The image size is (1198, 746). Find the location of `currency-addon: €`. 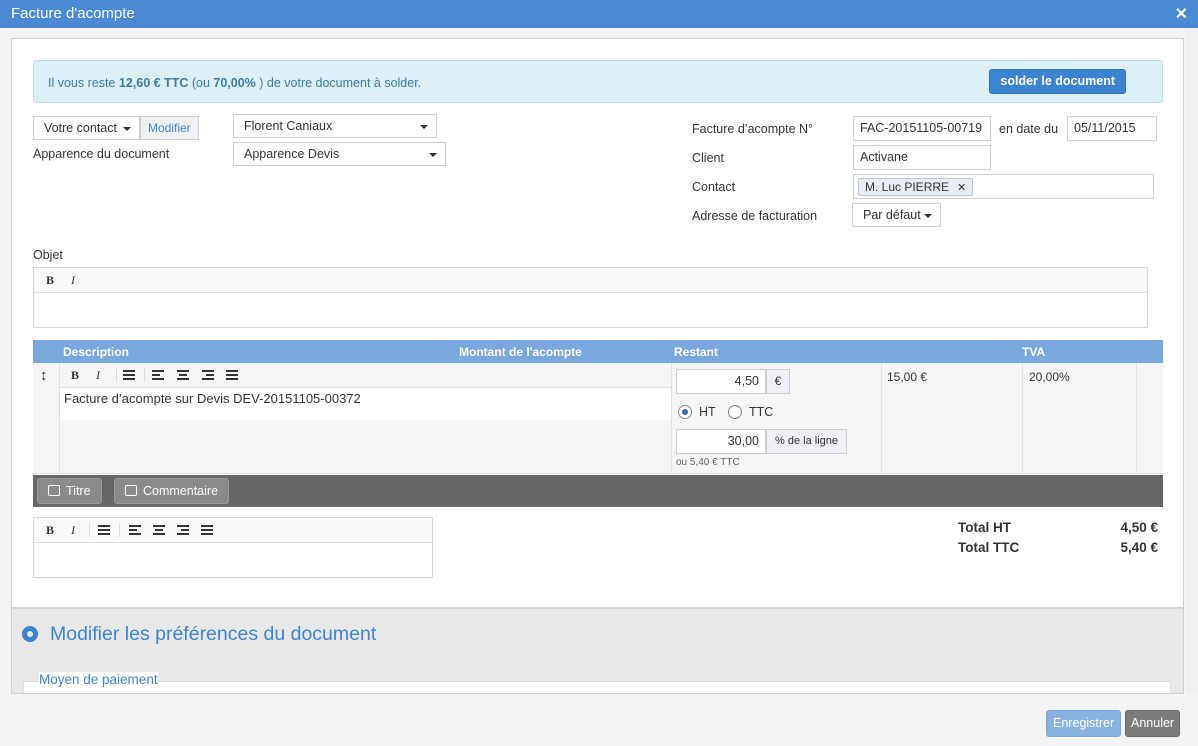

currency-addon: € is located at coordinates (778, 381).